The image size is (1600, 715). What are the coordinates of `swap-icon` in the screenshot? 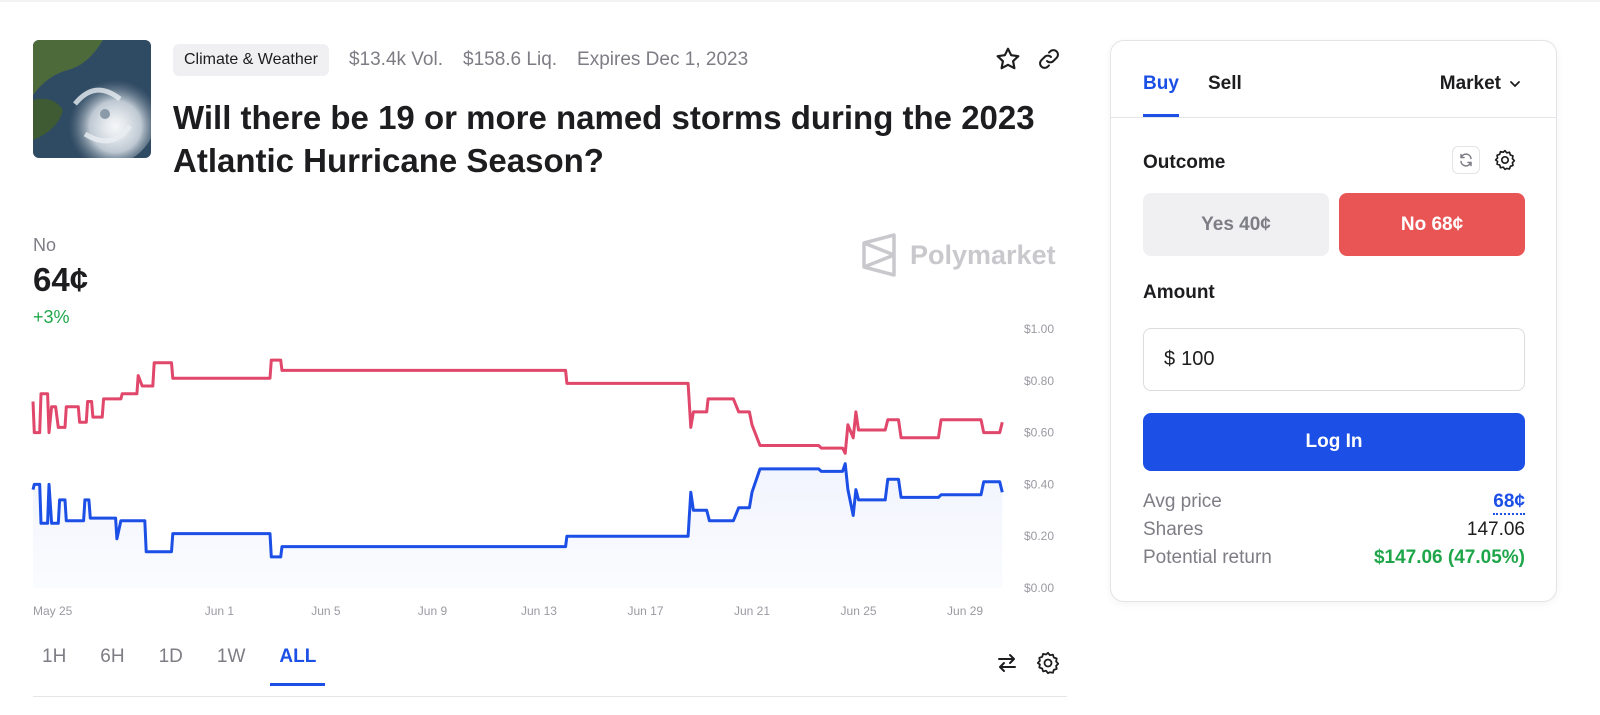 It's located at (1007, 663).